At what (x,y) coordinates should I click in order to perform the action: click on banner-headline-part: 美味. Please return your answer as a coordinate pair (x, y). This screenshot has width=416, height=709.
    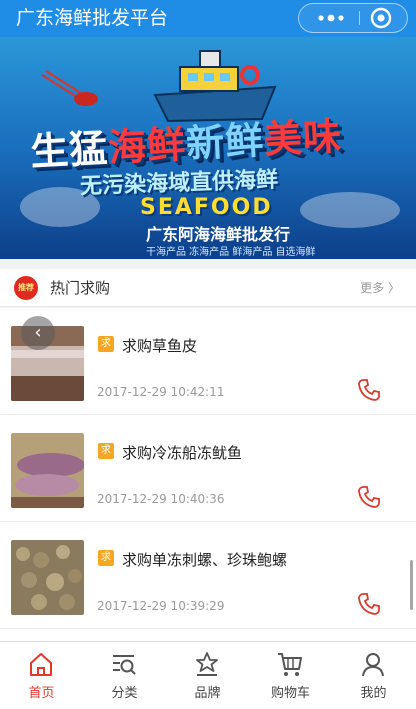
    Looking at the image, I should click on (303, 137).